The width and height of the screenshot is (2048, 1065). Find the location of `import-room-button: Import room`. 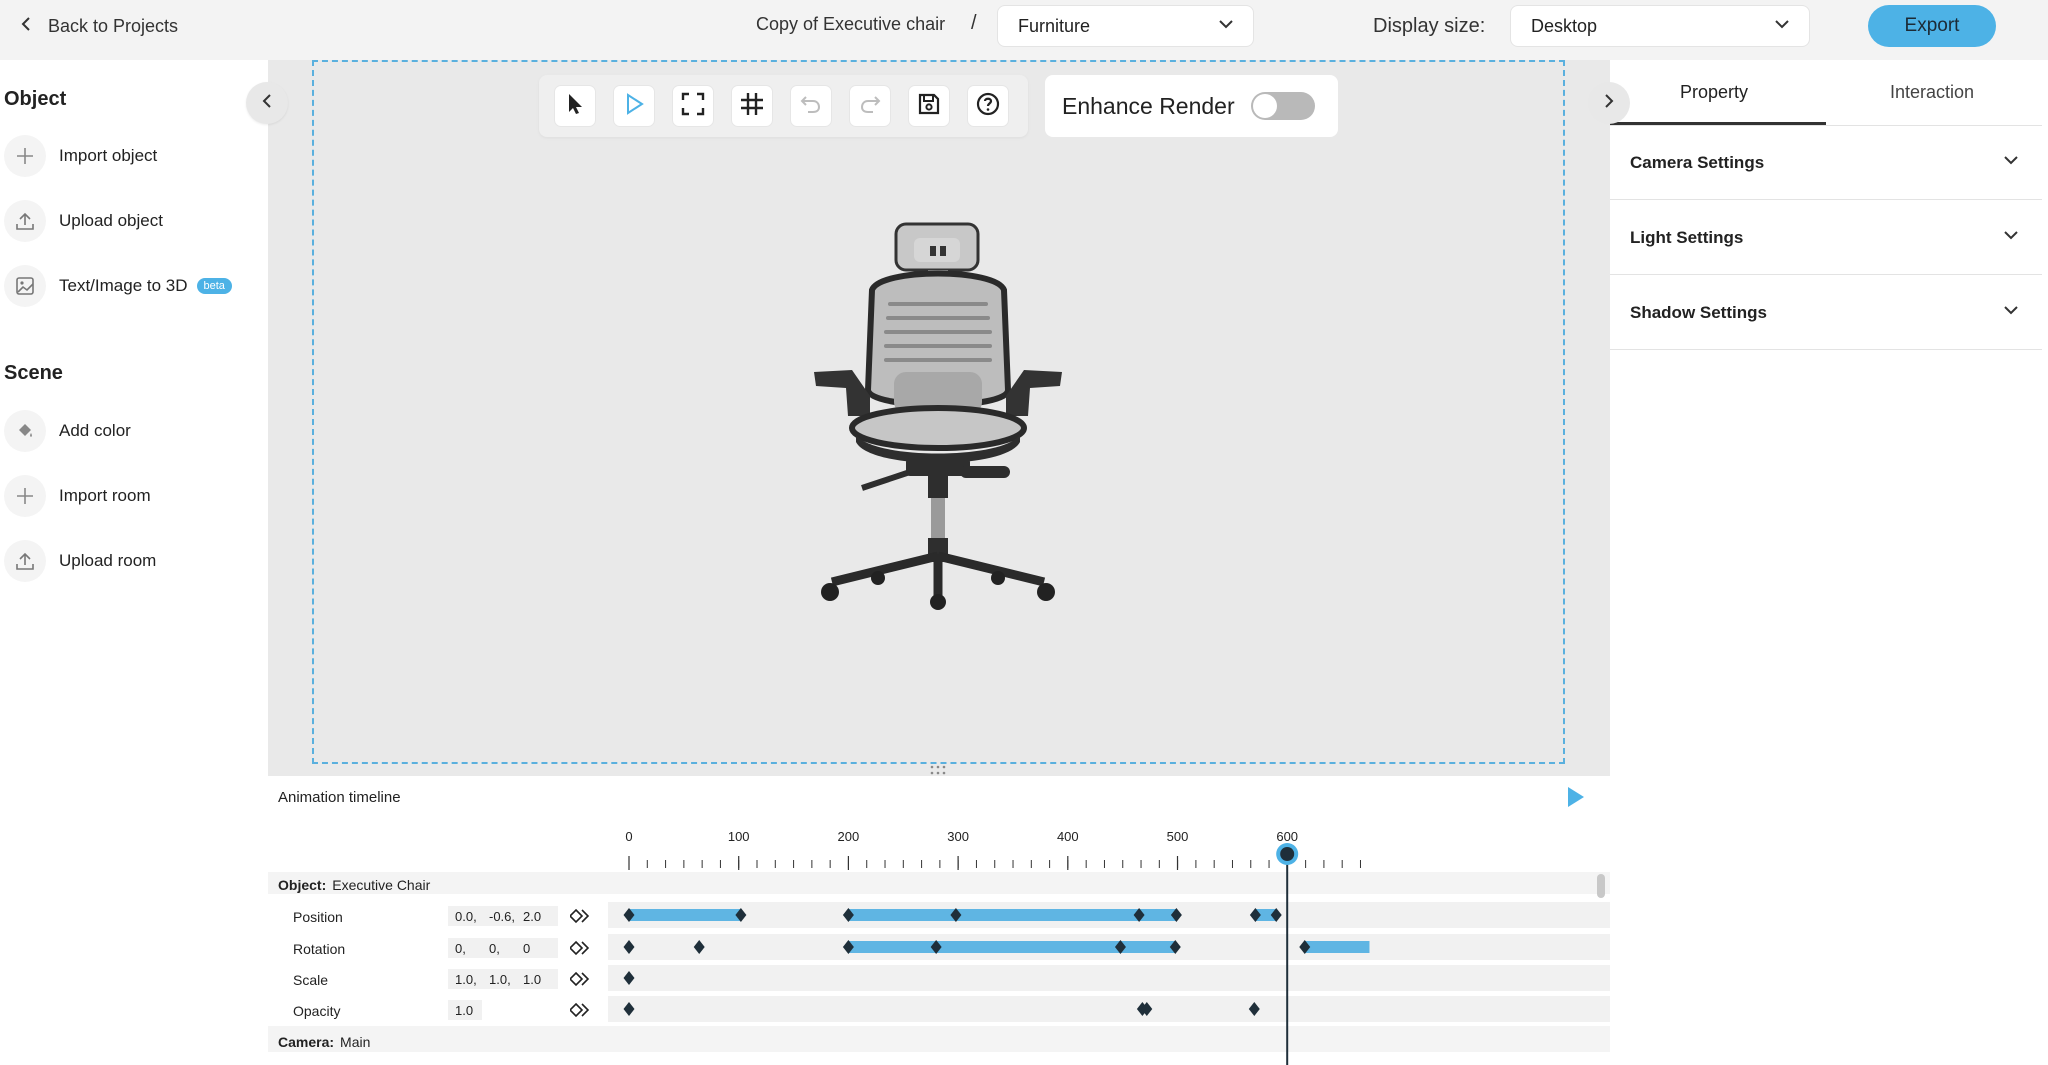

import-room-button: Import room is located at coordinates (134, 496).